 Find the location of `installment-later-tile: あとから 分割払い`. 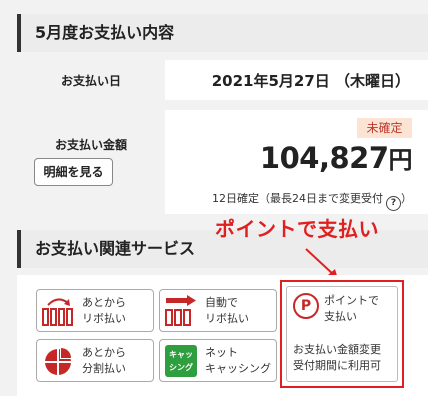

installment-later-tile: あとから 分割払い is located at coordinates (95, 360).